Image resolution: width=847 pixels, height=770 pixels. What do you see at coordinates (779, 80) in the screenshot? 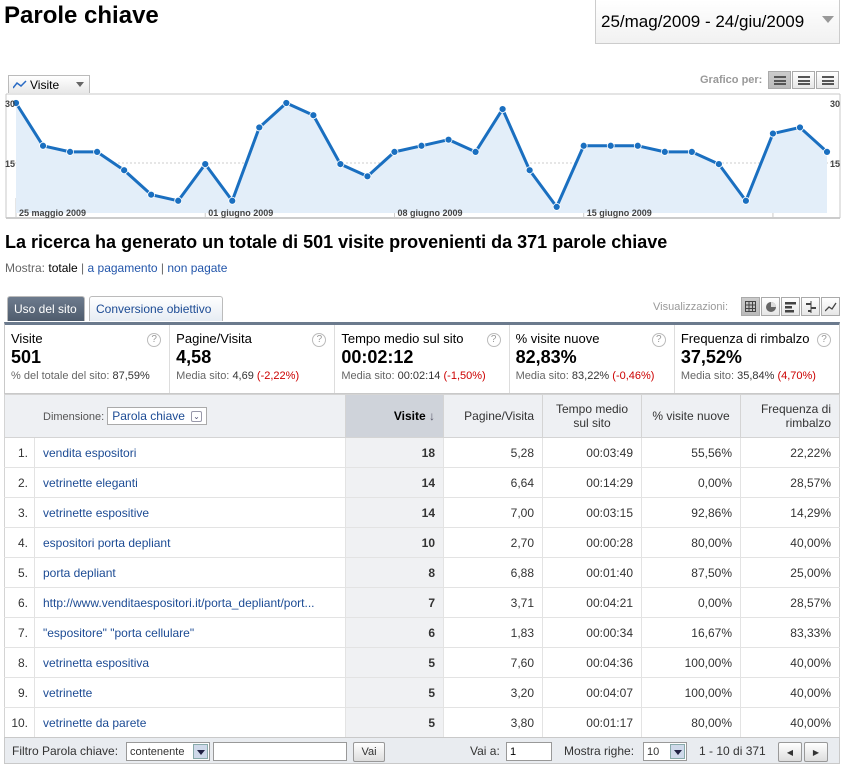
I see `graph-by-day-button` at bounding box center [779, 80].